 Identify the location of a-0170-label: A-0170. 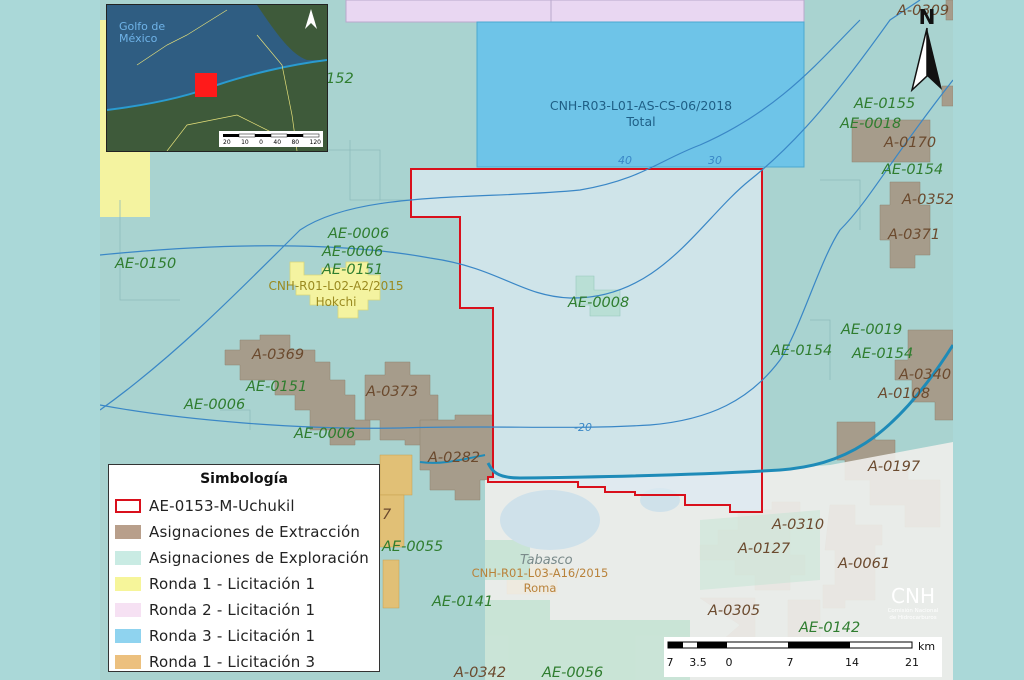
(910, 143).